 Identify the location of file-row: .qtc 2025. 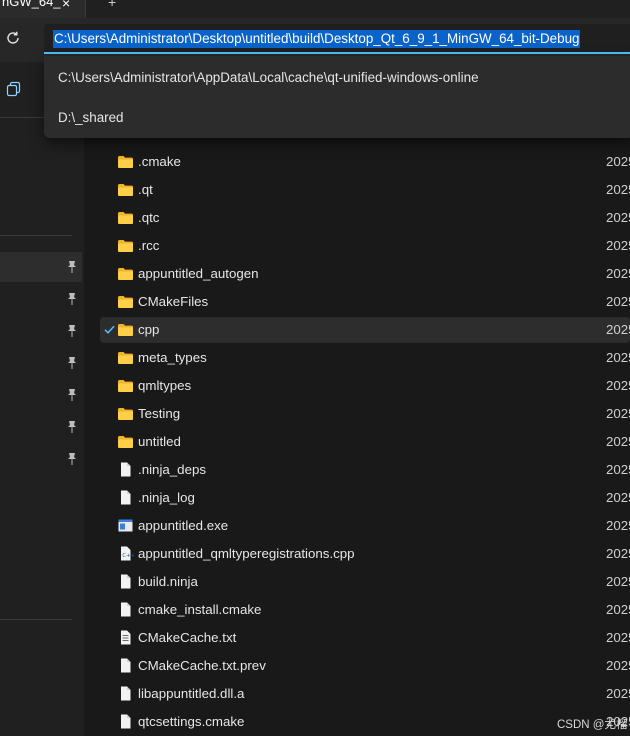
(365, 218).